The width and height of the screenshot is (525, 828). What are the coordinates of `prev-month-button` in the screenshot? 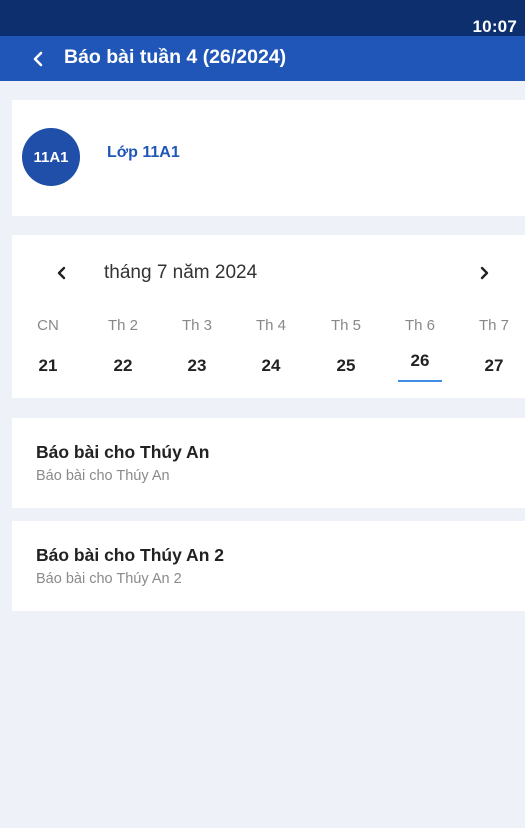 It's located at (62, 273).